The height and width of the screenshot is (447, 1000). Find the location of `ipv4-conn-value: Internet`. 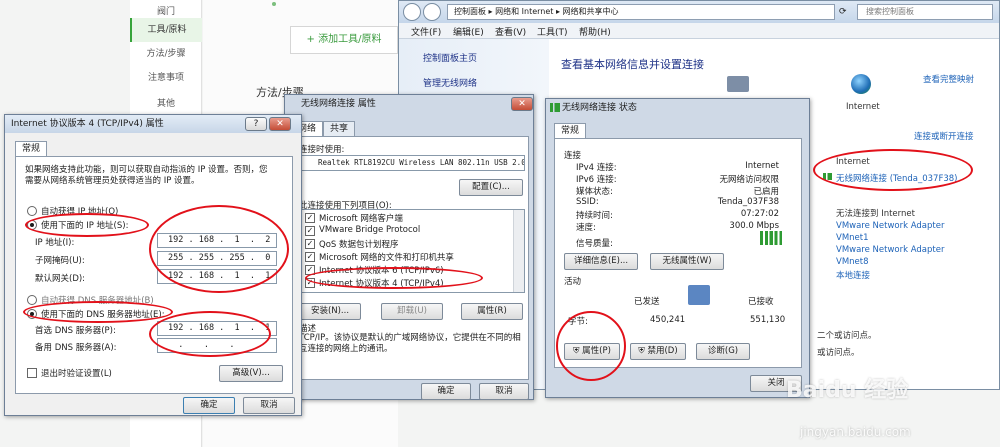

ipv4-conn-value: Internet is located at coordinates (762, 166).